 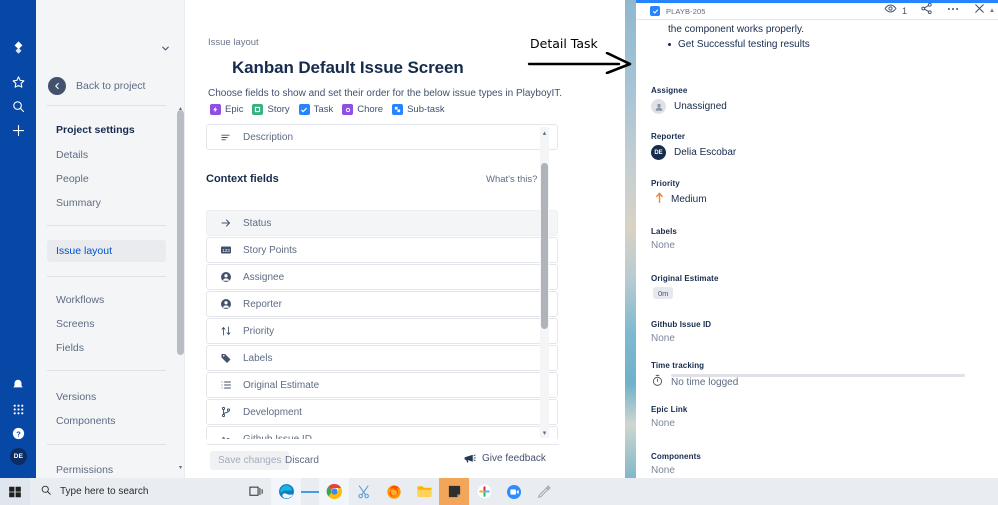 What do you see at coordinates (669, 44) in the screenshot?
I see `bullet-icon` at bounding box center [669, 44].